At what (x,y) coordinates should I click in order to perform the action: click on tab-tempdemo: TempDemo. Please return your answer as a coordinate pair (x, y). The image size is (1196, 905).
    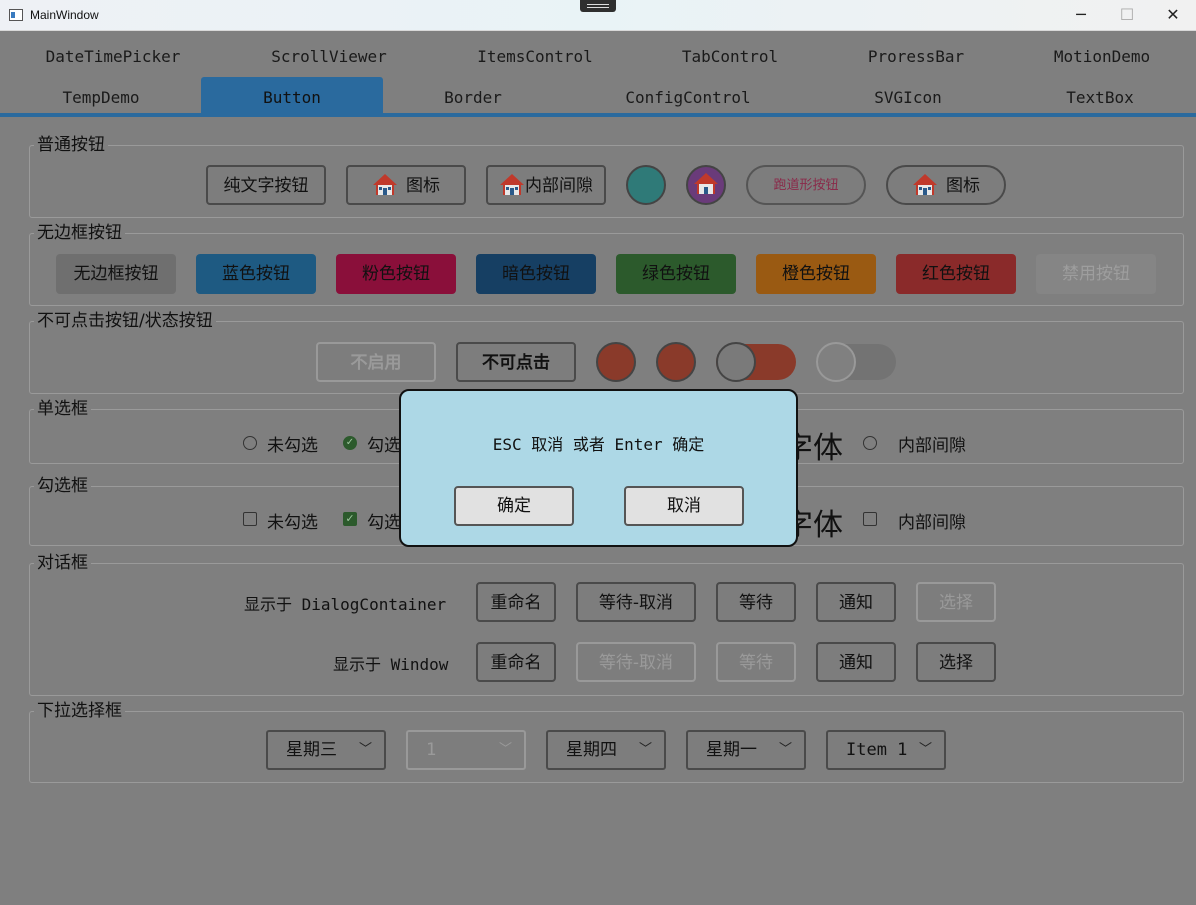
    Looking at the image, I should click on (101, 98).